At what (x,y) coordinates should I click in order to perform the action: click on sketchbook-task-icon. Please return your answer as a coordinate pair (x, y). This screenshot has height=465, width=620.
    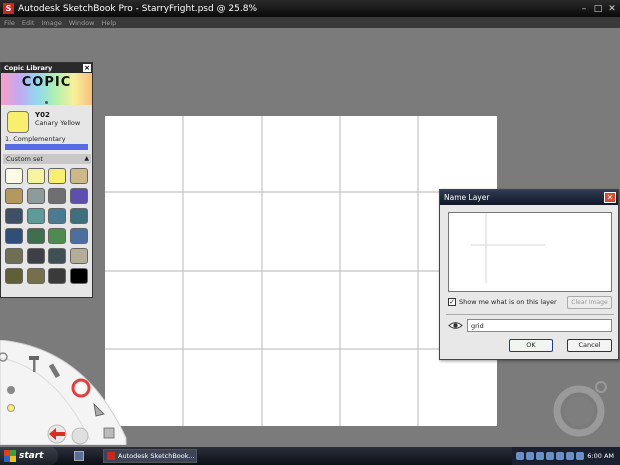
    Looking at the image, I should click on (111, 456).